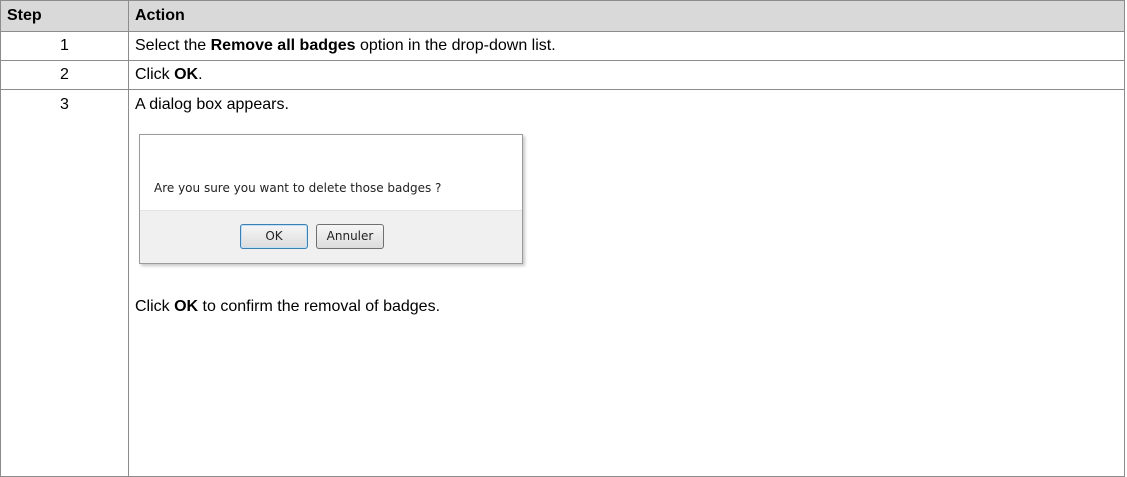 Image resolution: width=1127 pixels, height=477 pixels. What do you see at coordinates (64, 75) in the screenshot?
I see `step-number: 2` at bounding box center [64, 75].